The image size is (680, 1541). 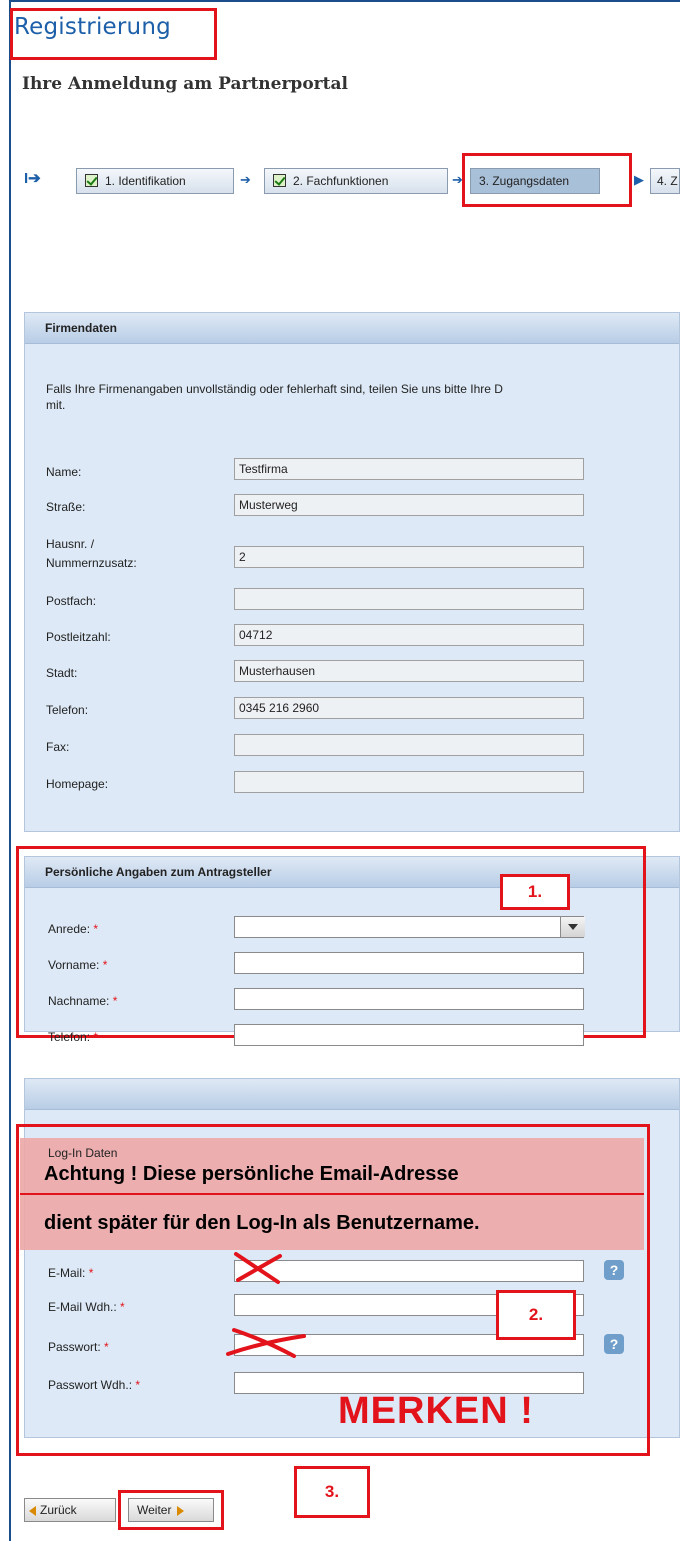 I want to click on step-zugangsdaten: 3. Zugangsdaten, so click(x=535, y=181).